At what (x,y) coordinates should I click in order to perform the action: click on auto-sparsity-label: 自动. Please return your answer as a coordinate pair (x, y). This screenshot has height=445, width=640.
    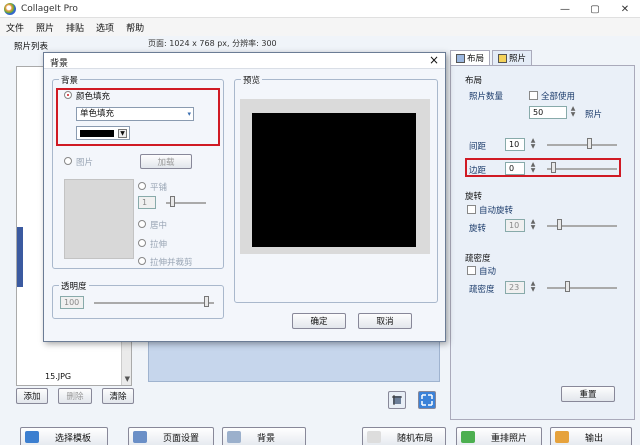
    Looking at the image, I should click on (488, 272).